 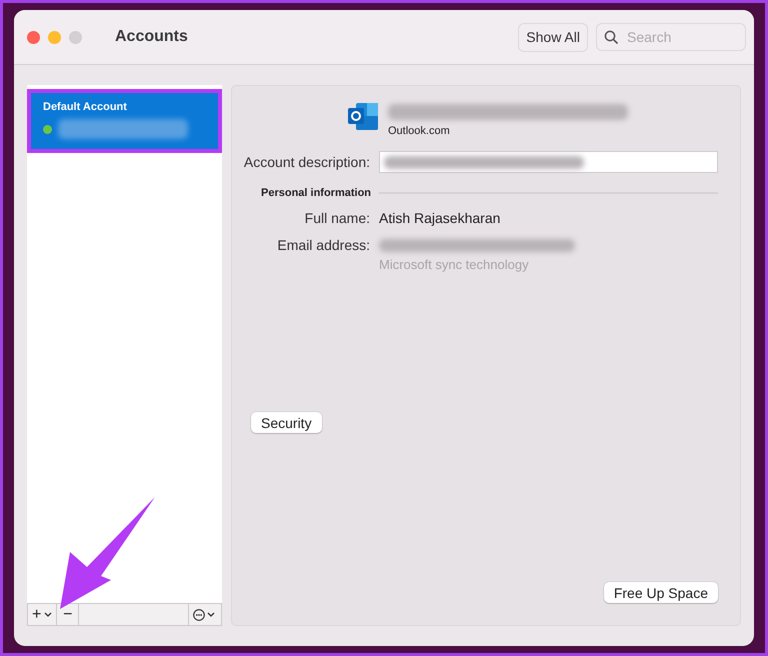 I want to click on provider-label: Outlook.com, so click(x=419, y=131).